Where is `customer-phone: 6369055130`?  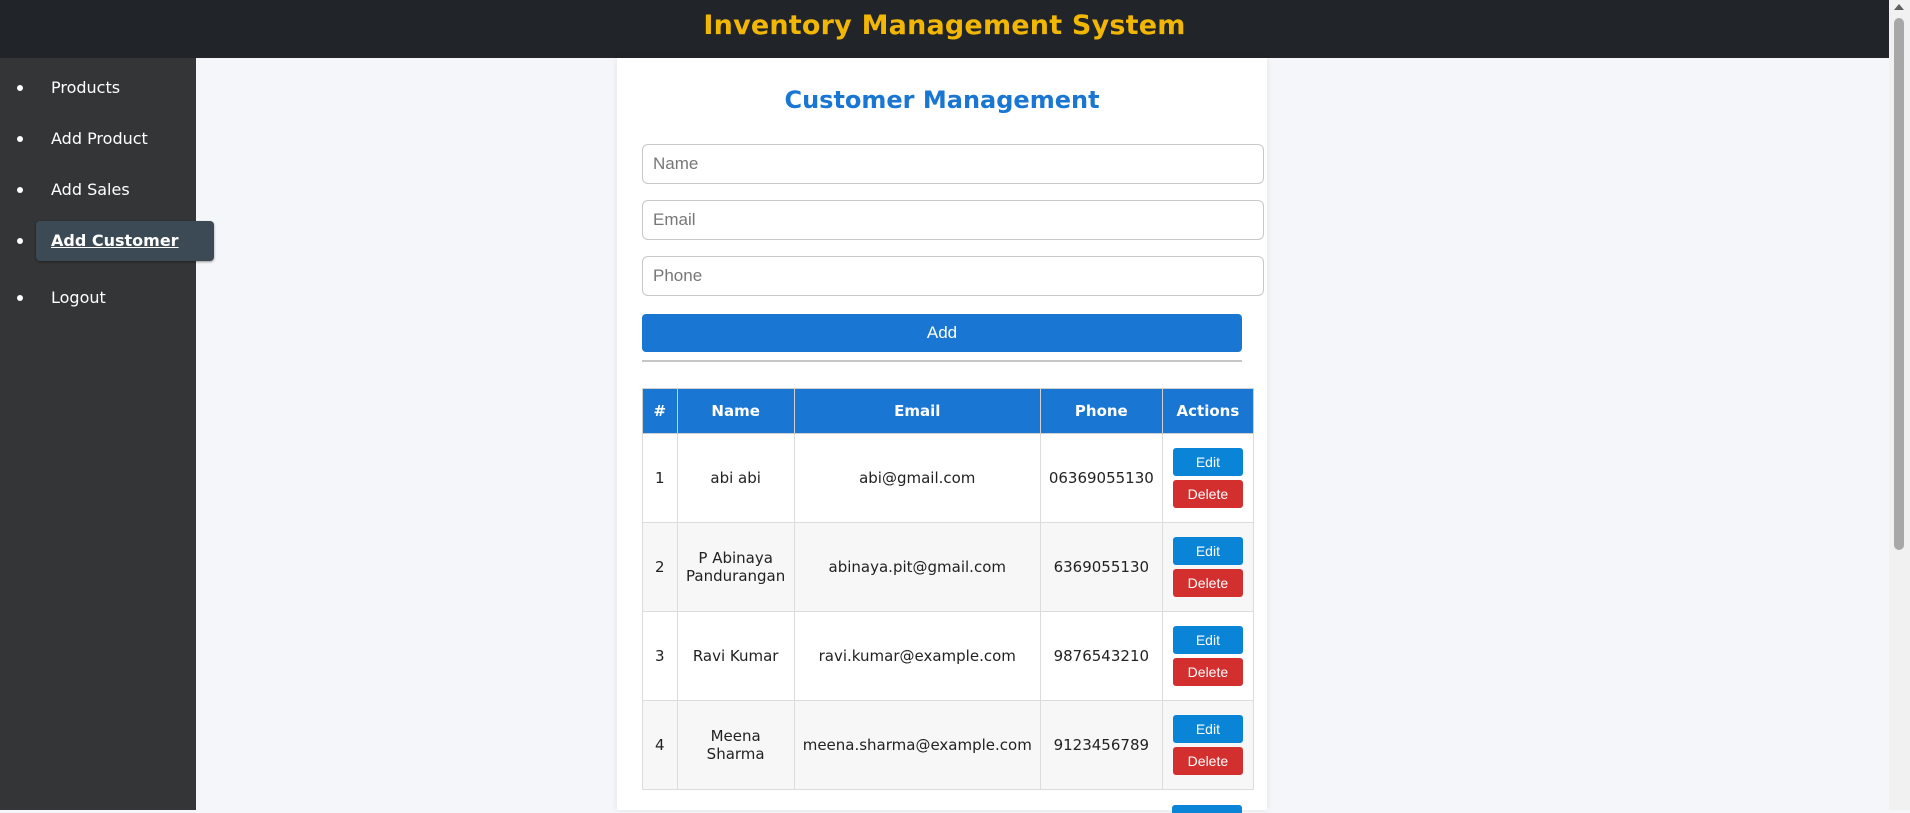
customer-phone: 6369055130 is located at coordinates (1101, 567).